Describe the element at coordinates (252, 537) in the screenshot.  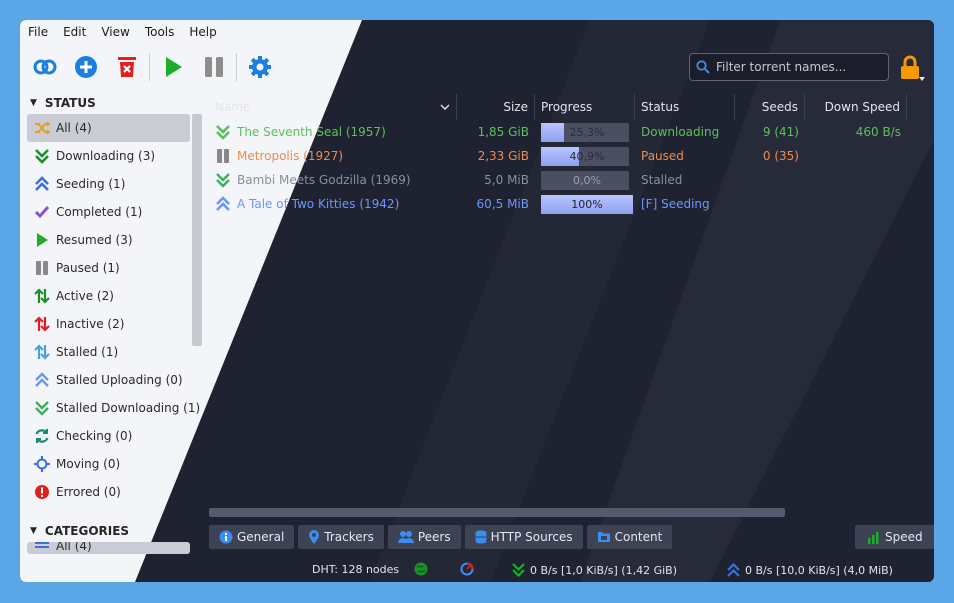
I see `tab-general: General` at that location.